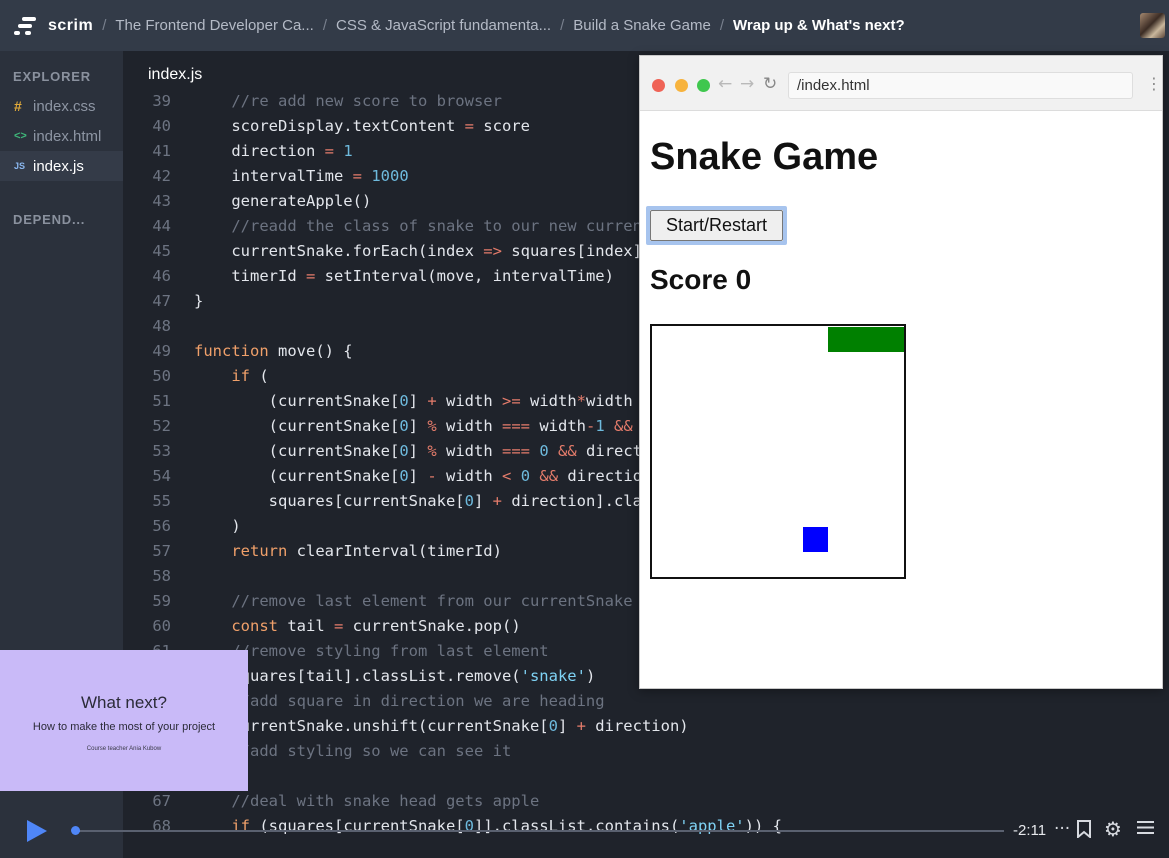 This screenshot has height=858, width=1169. What do you see at coordinates (52, 76) in the screenshot?
I see `explorer-heading: EXPLORER` at bounding box center [52, 76].